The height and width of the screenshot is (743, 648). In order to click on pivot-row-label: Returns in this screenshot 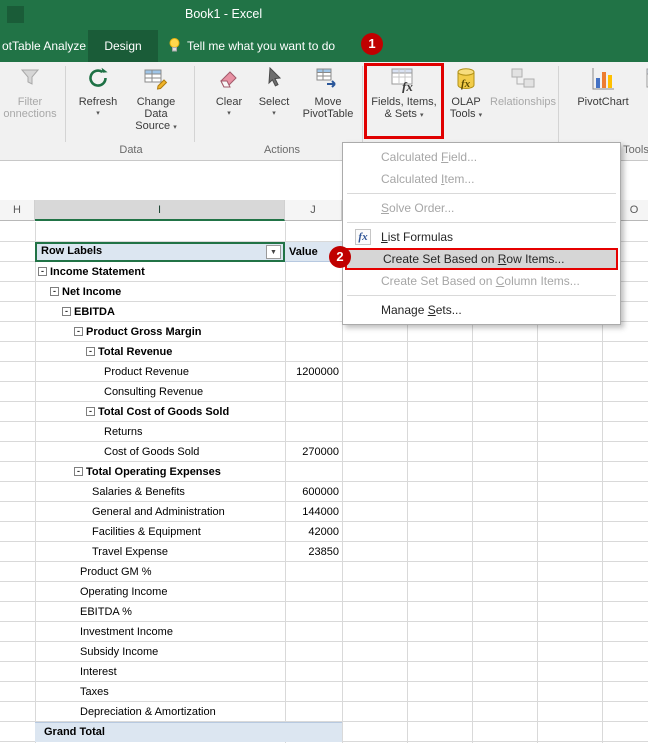, I will do `click(160, 432)`.